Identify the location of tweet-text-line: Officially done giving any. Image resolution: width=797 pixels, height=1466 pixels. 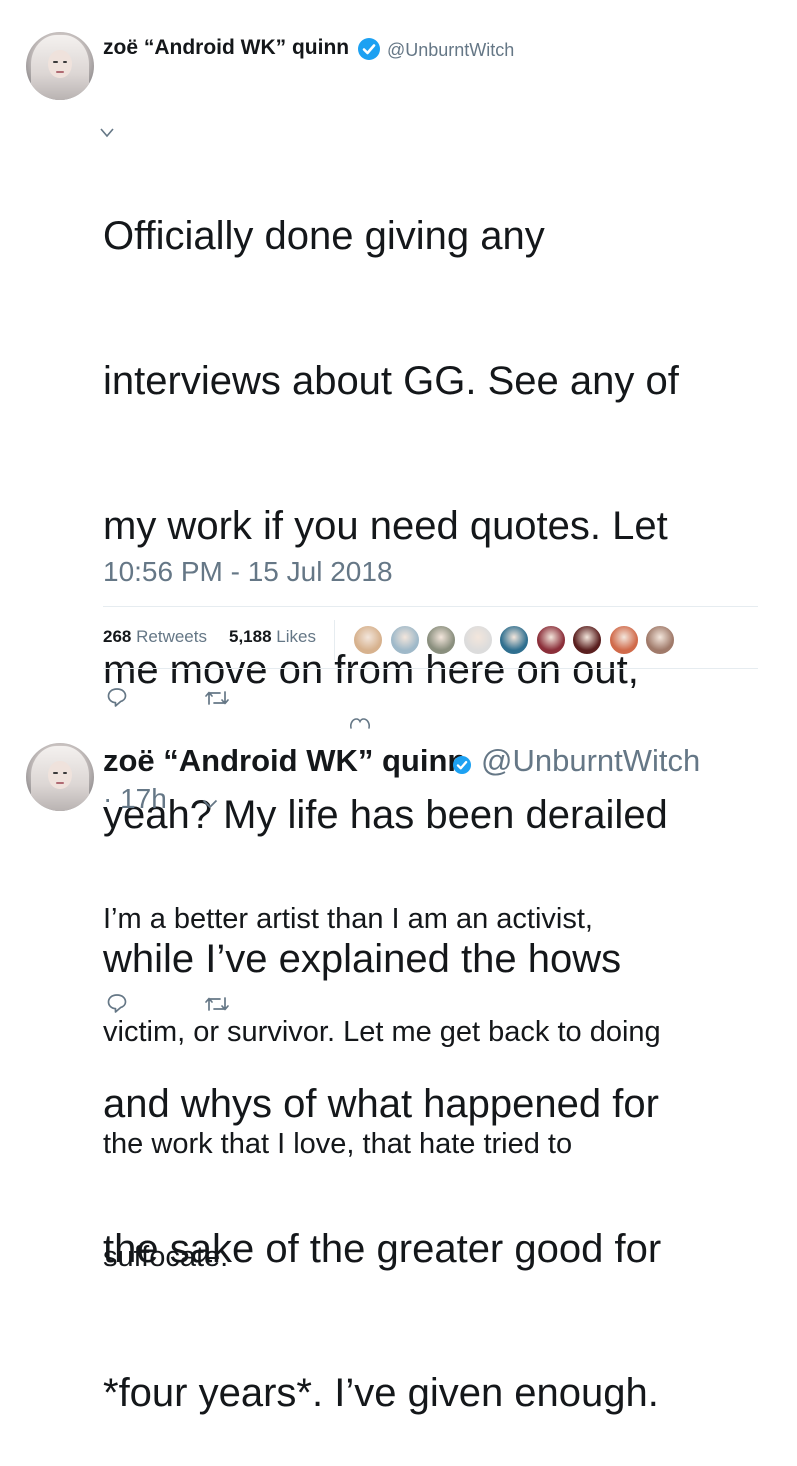
(324, 236).